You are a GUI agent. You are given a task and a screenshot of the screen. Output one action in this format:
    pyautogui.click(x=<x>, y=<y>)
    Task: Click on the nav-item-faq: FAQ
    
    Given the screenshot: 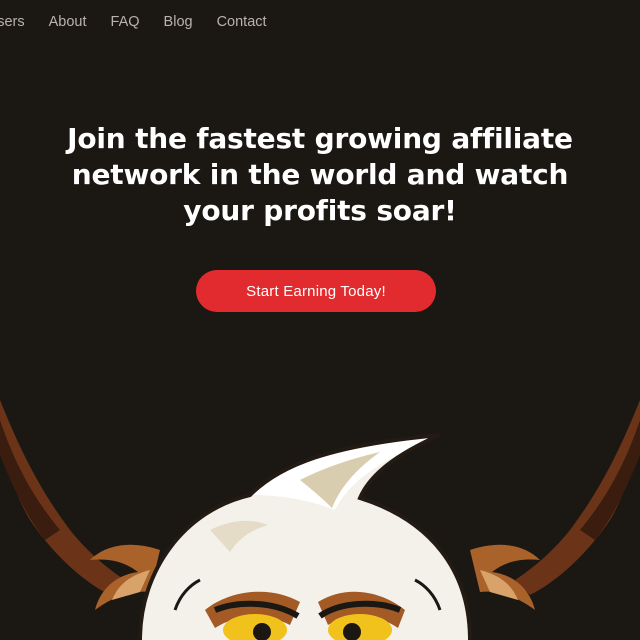 What is the action you would take?
    pyautogui.click(x=125, y=22)
    